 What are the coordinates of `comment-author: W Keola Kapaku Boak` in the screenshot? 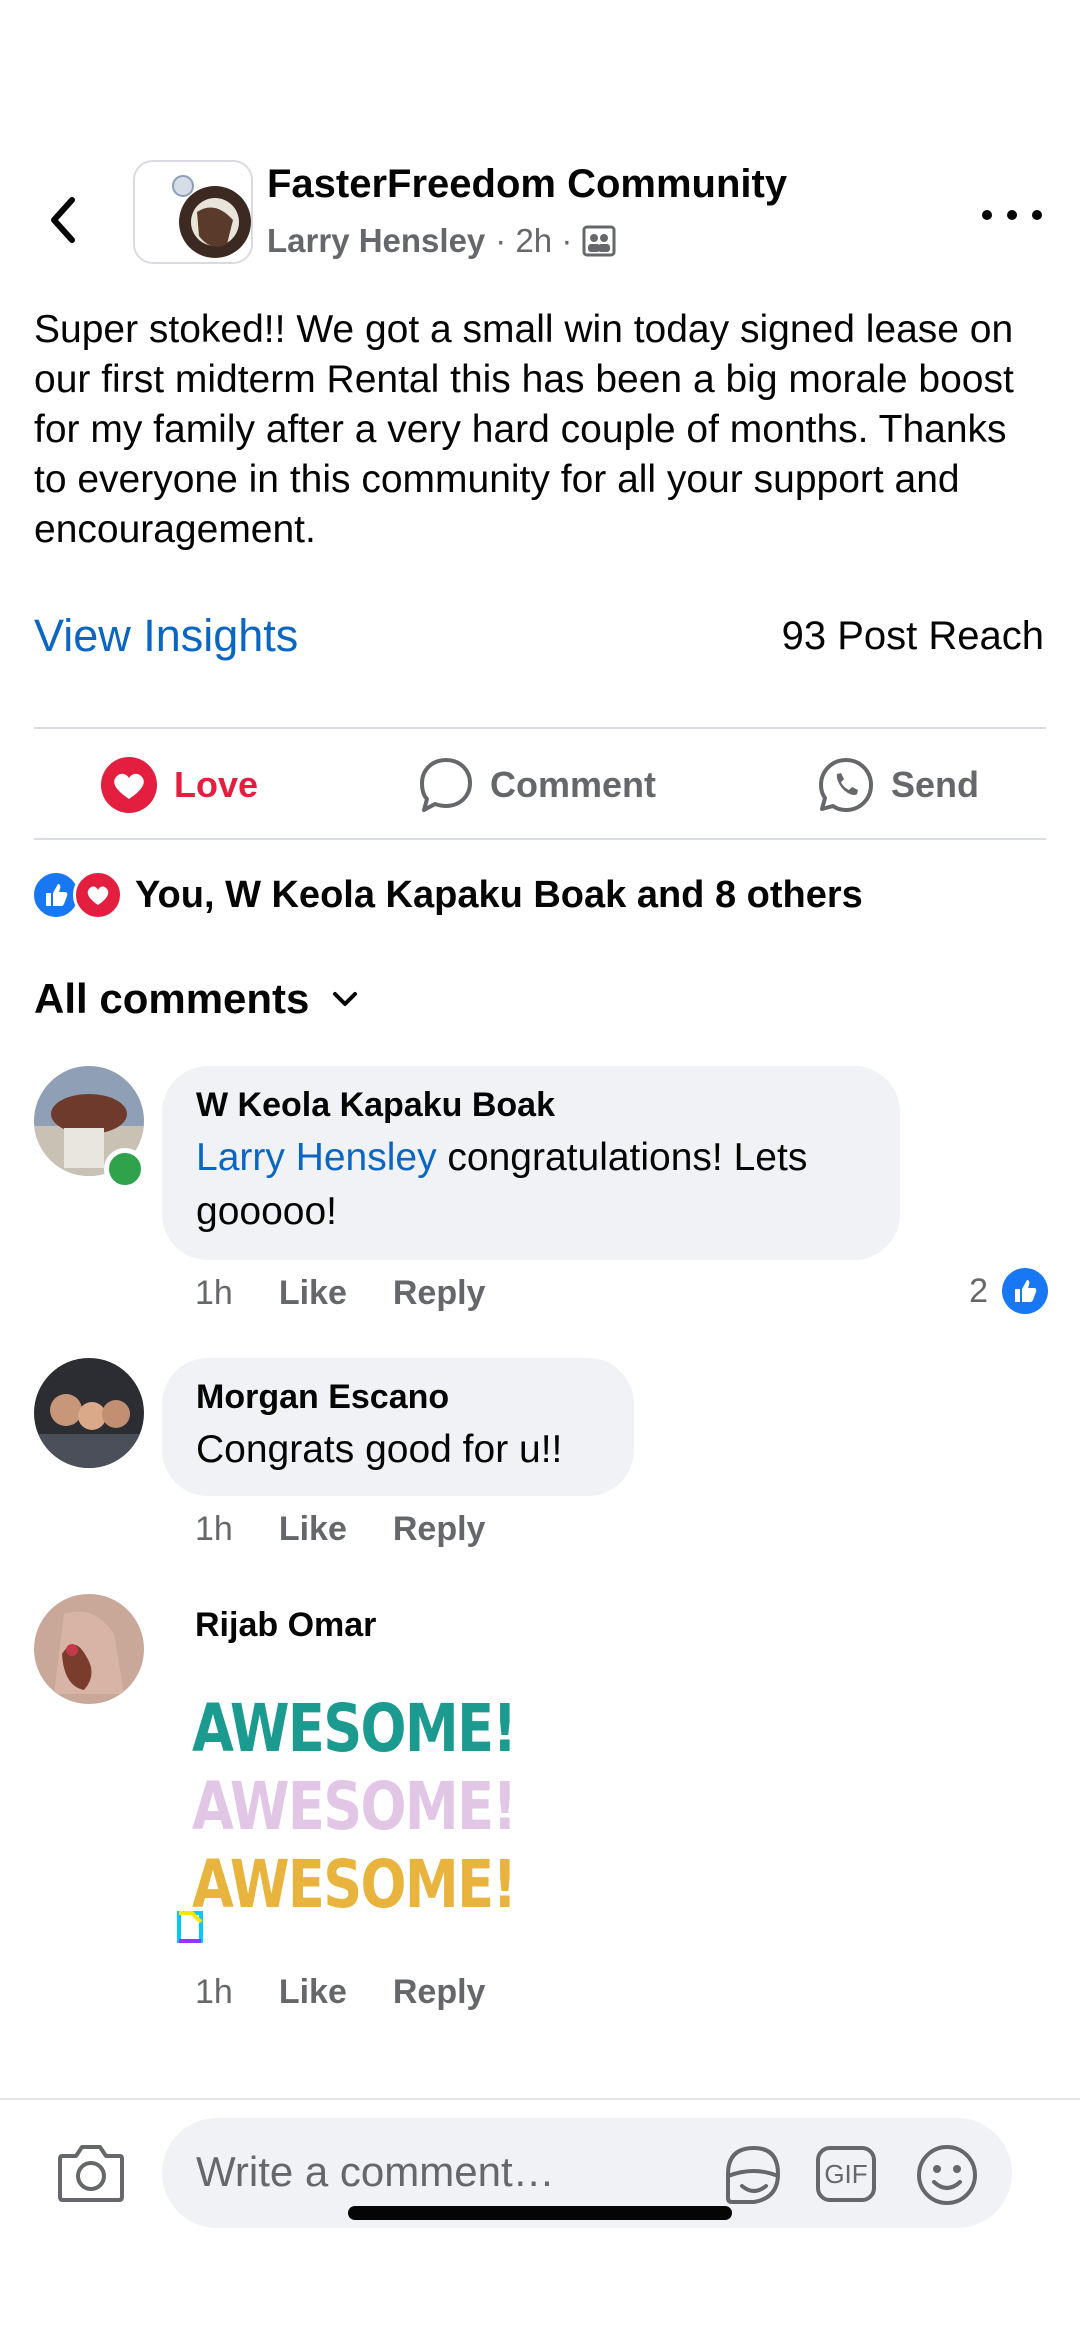 It's located at (531, 1105).